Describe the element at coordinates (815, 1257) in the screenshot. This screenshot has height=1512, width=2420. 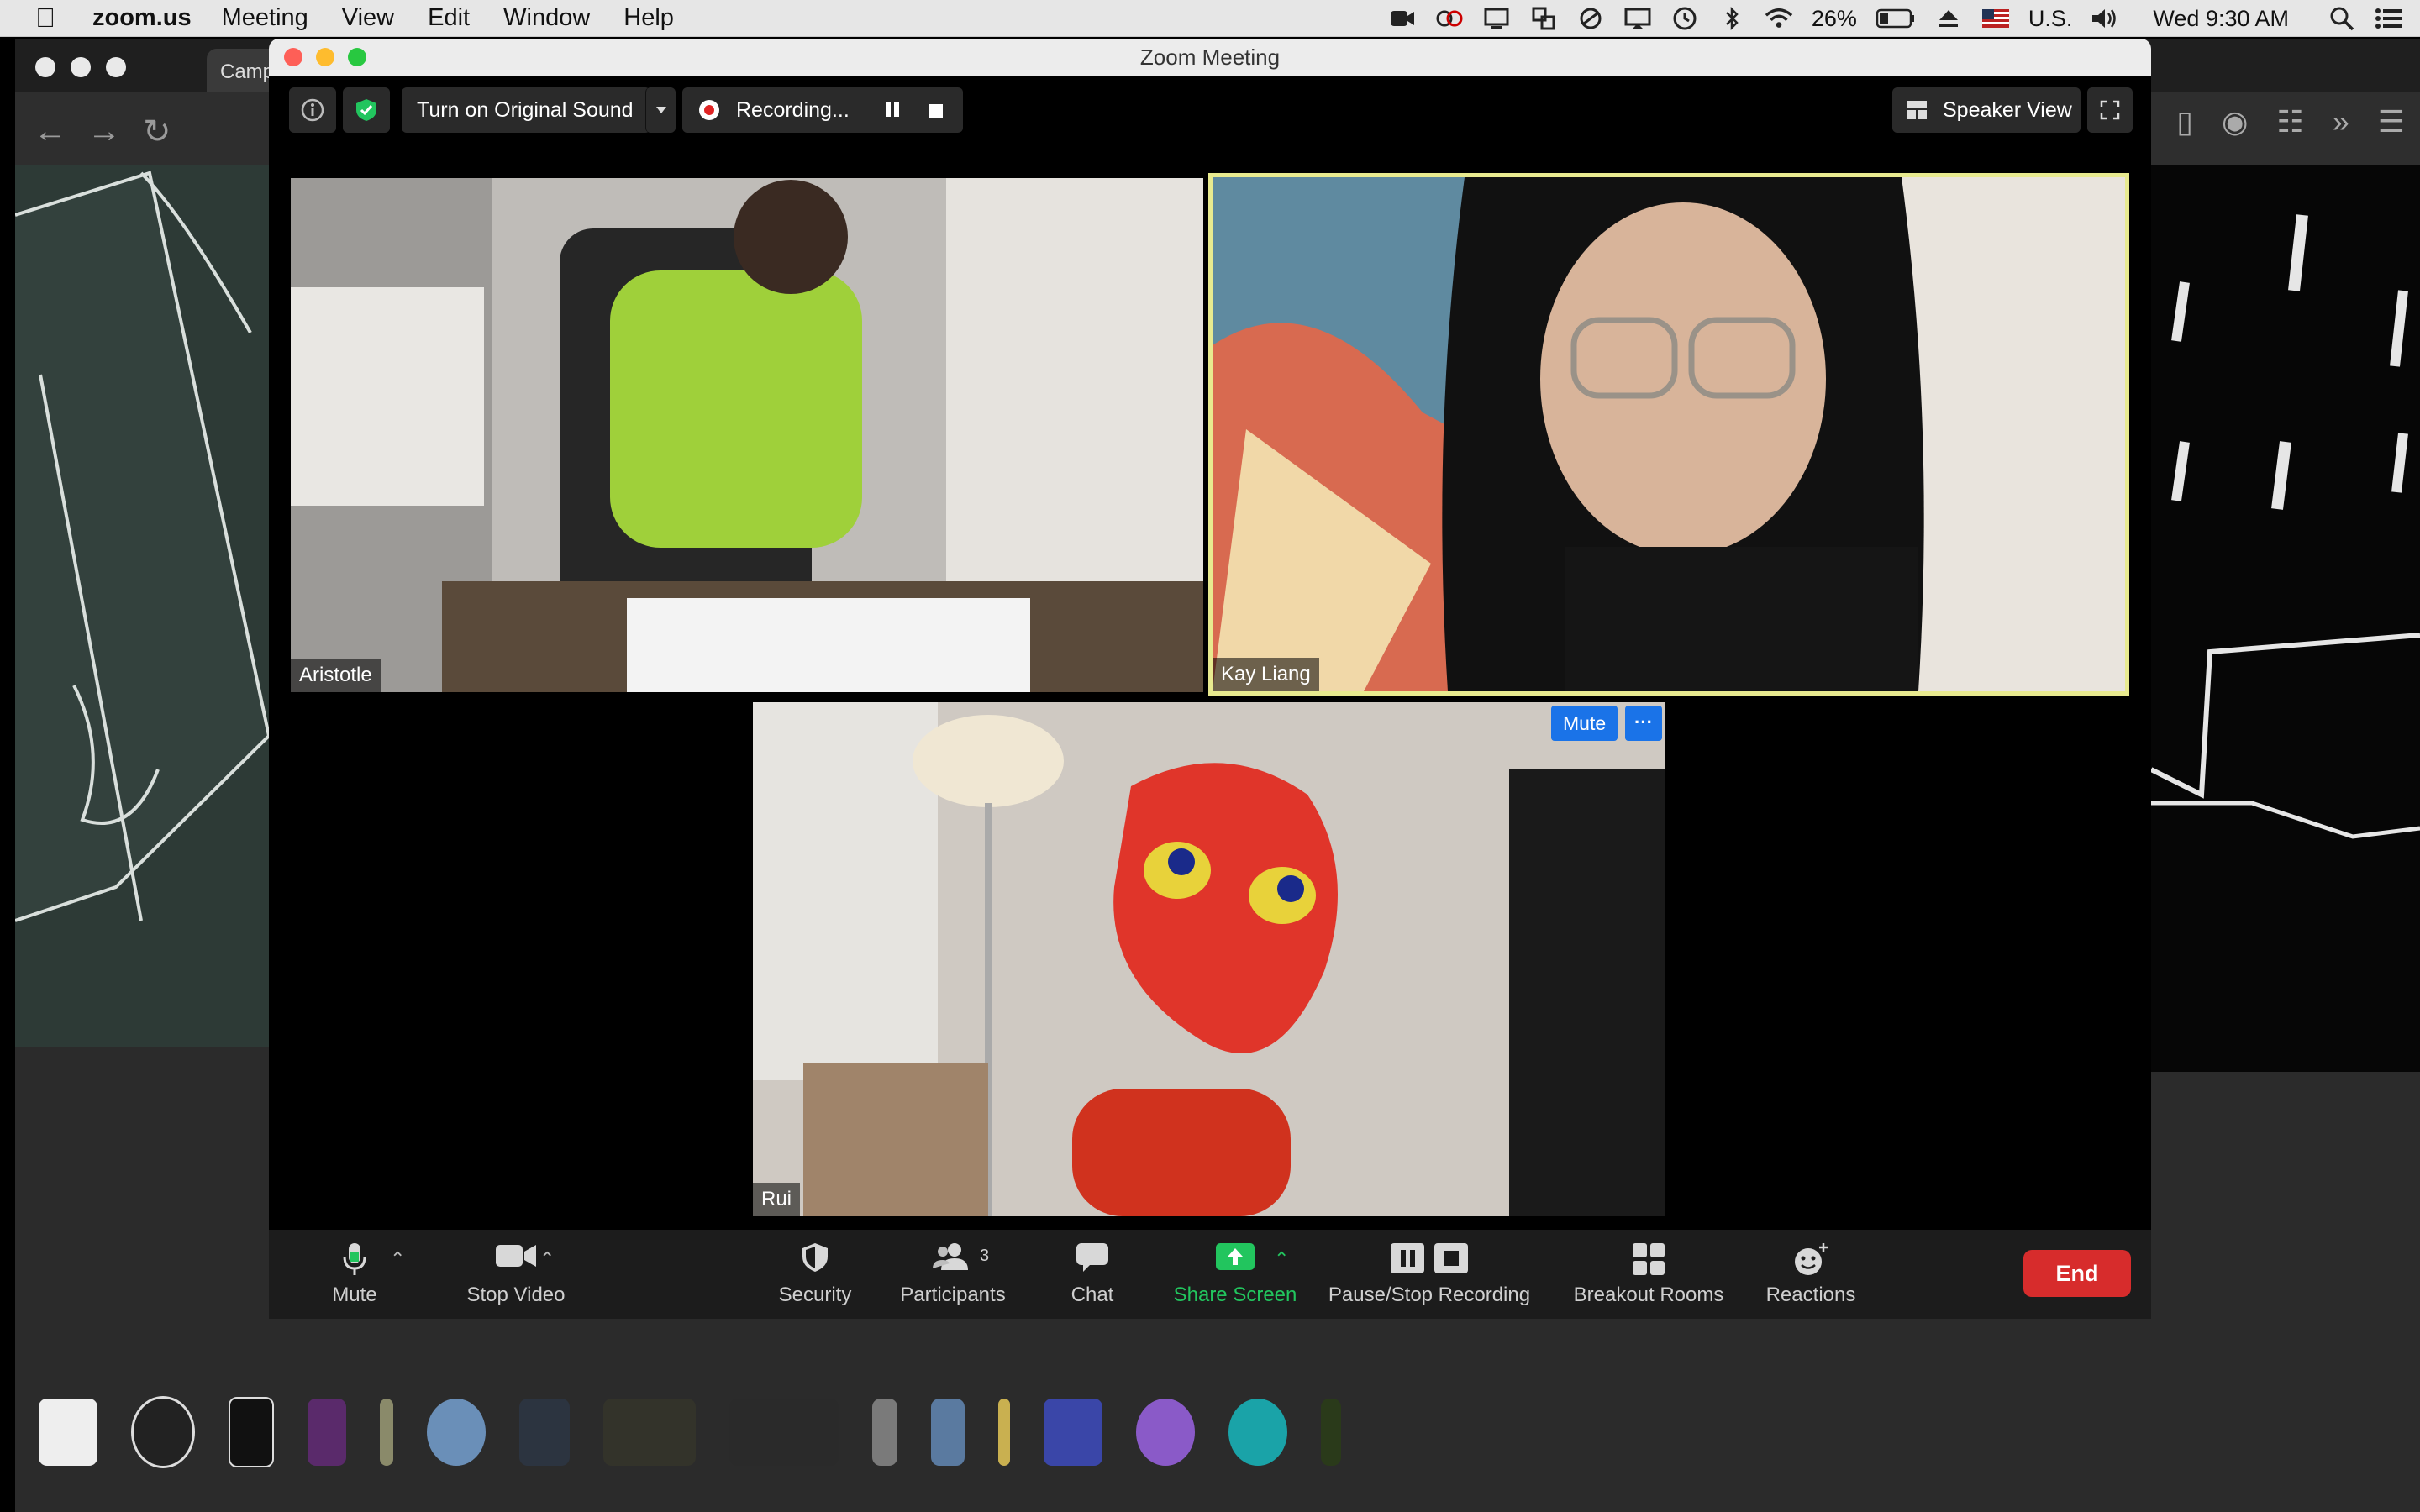
I see `security-icon` at that location.